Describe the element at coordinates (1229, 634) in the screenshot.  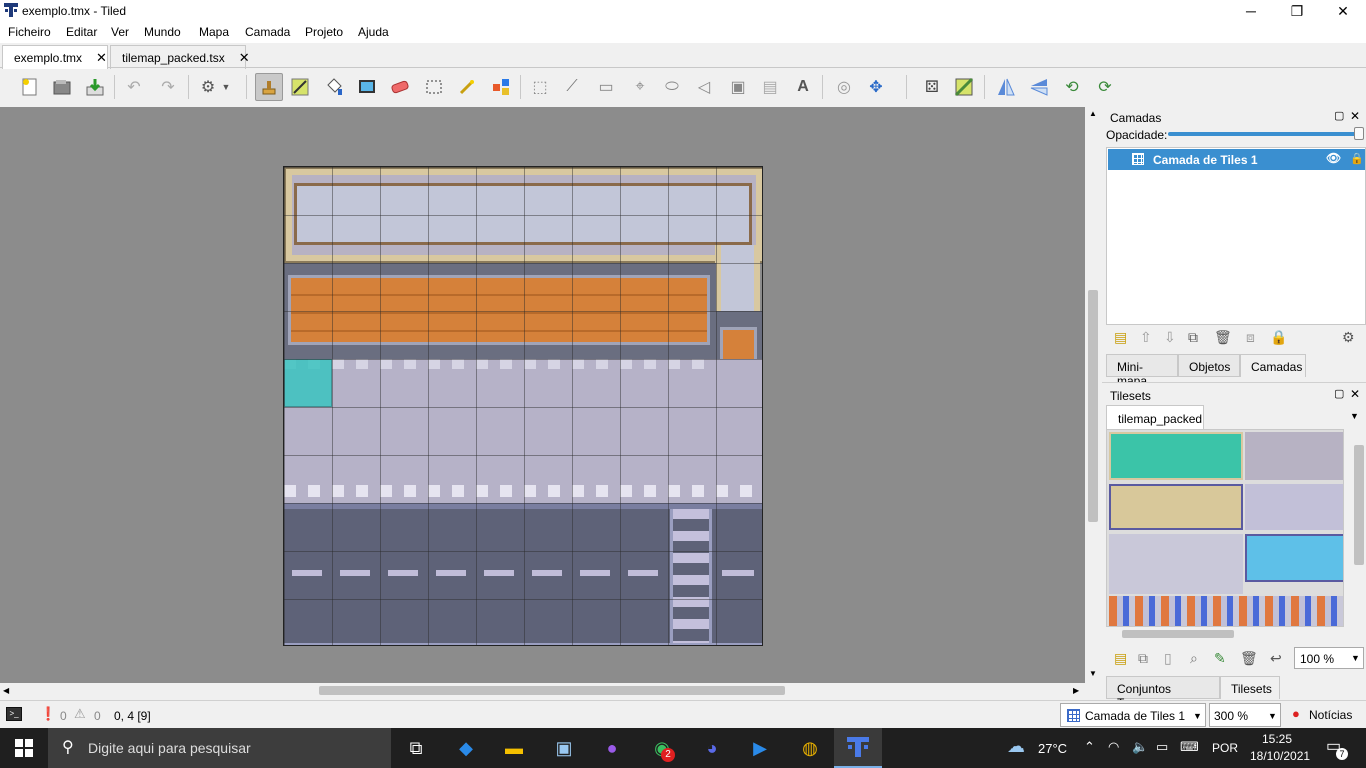
I see `tileset-horizontal-scrollbar` at that location.